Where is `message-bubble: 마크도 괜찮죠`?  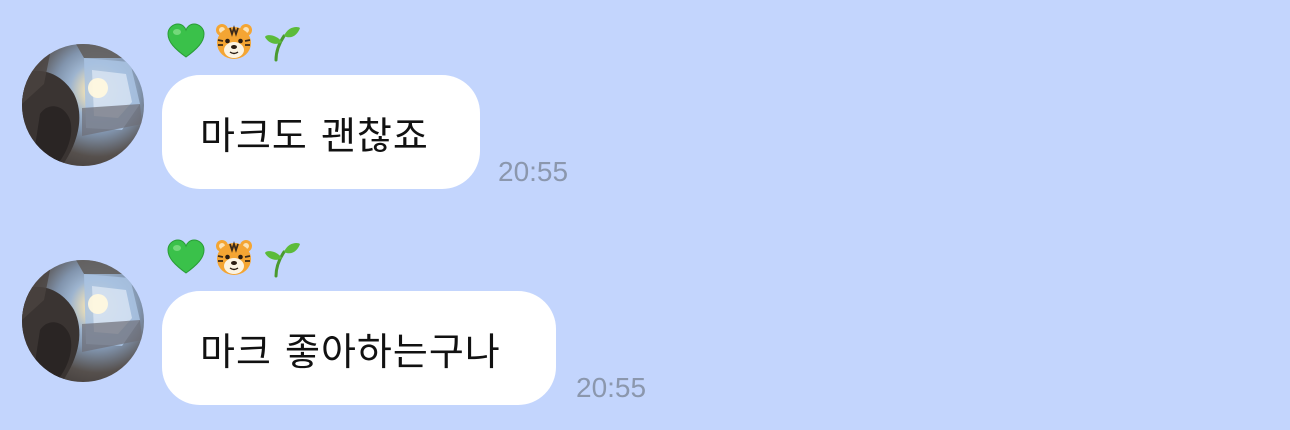 message-bubble: 마크도 괜찮죠 is located at coordinates (321, 132).